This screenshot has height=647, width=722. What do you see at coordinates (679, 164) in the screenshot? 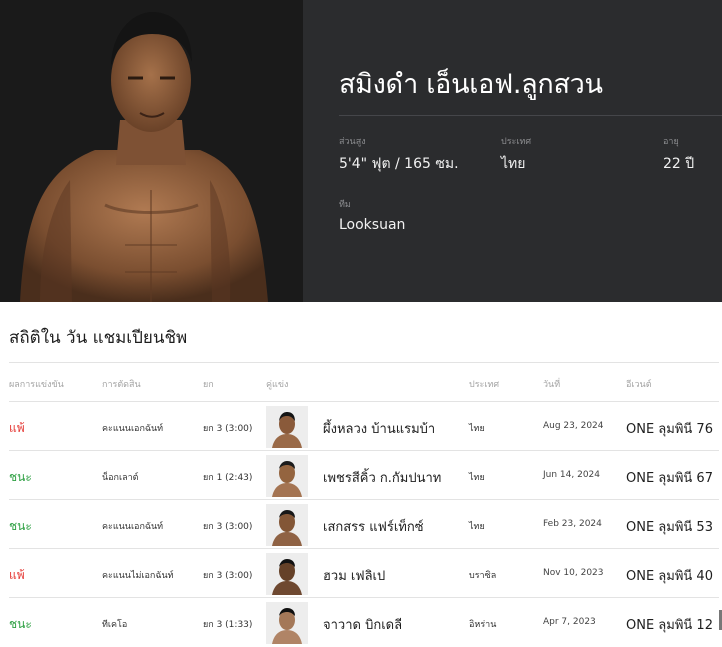
I see `age-value: 22 ปี` at bounding box center [679, 164].